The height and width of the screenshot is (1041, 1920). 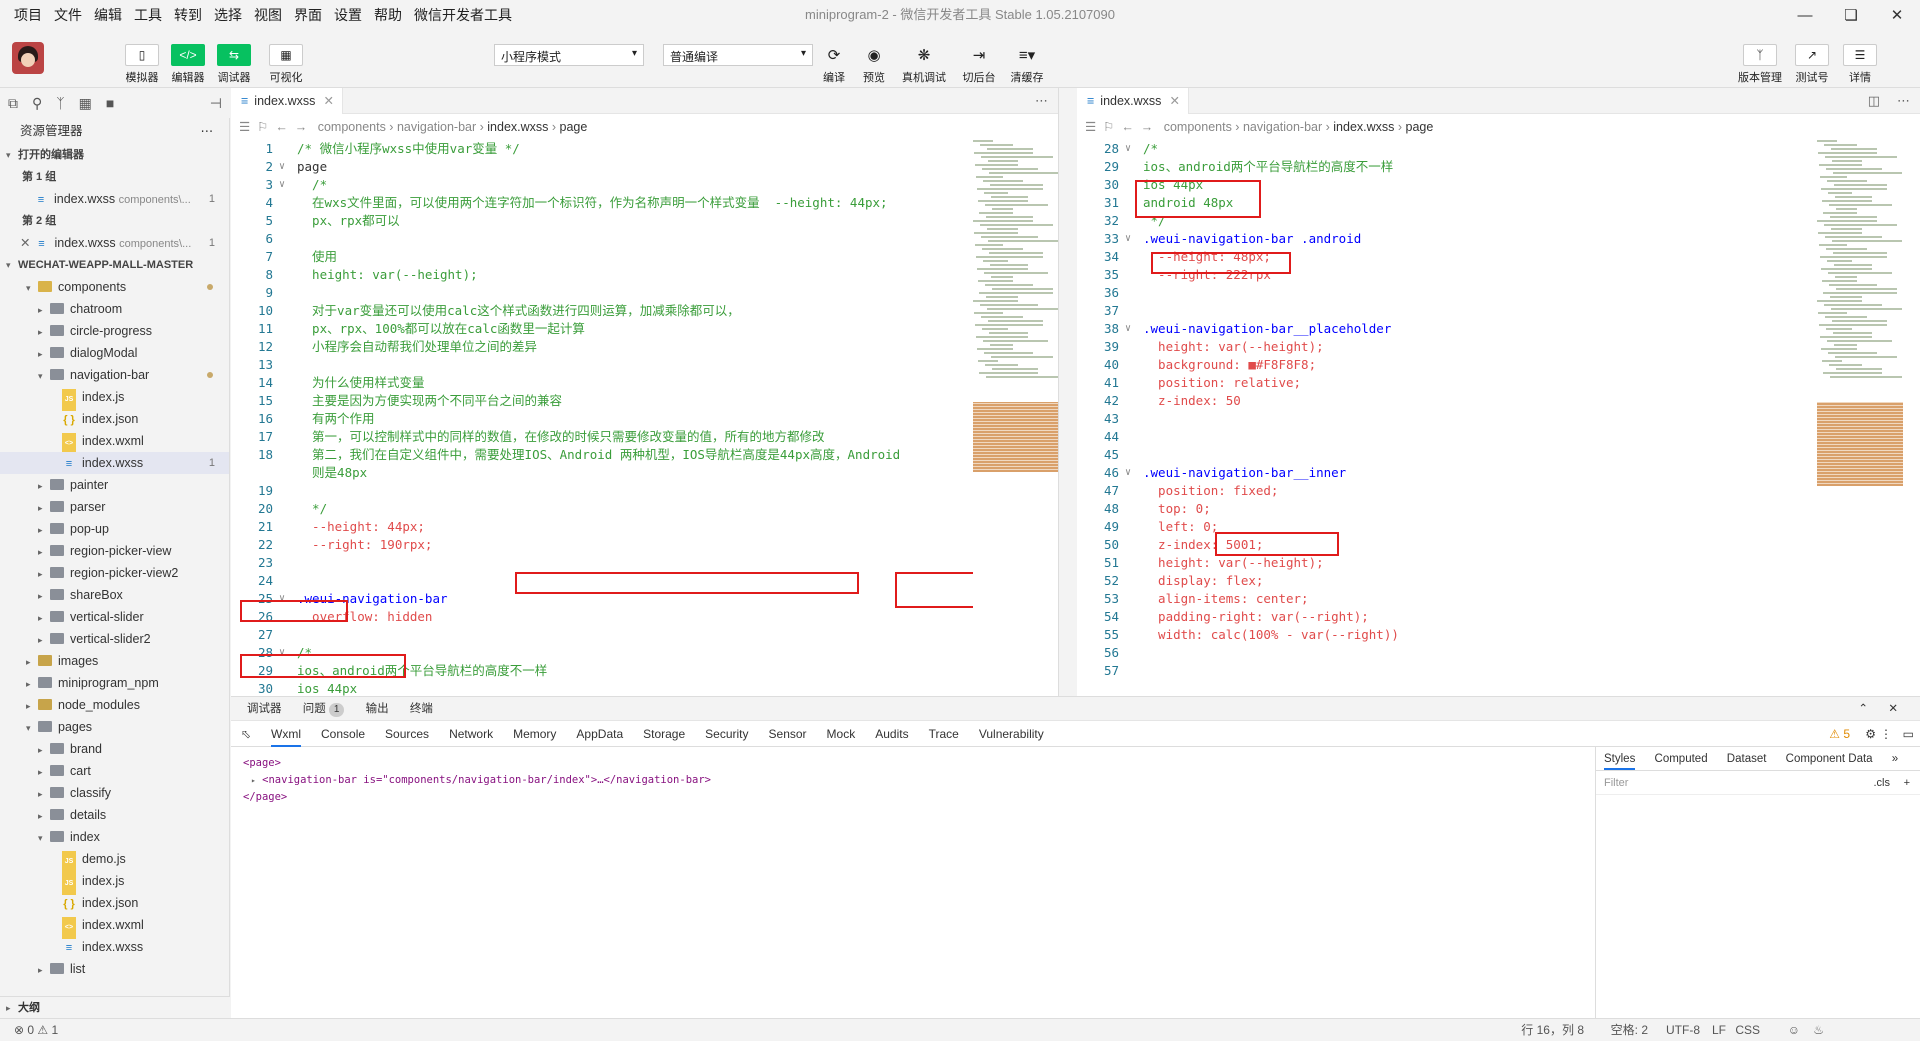 I want to click on outline-section: ▸ 大纲, so click(x=115, y=1007).